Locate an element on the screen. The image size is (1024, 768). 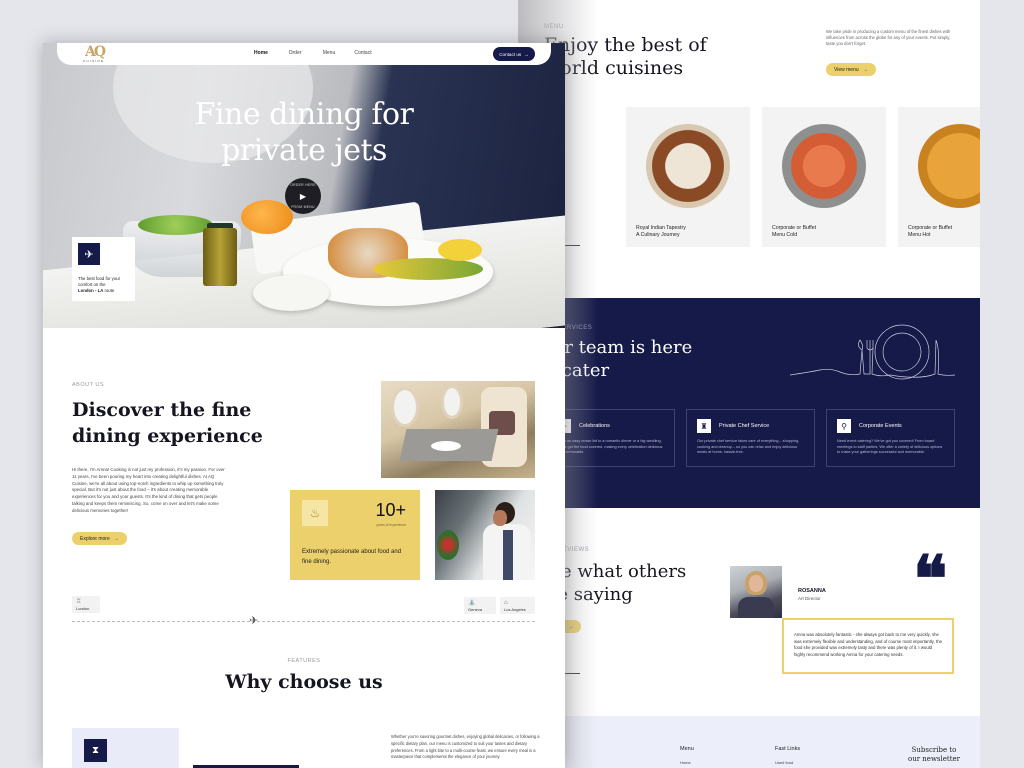
landmark-icon: ⌂ is located at coordinates (506, 603).